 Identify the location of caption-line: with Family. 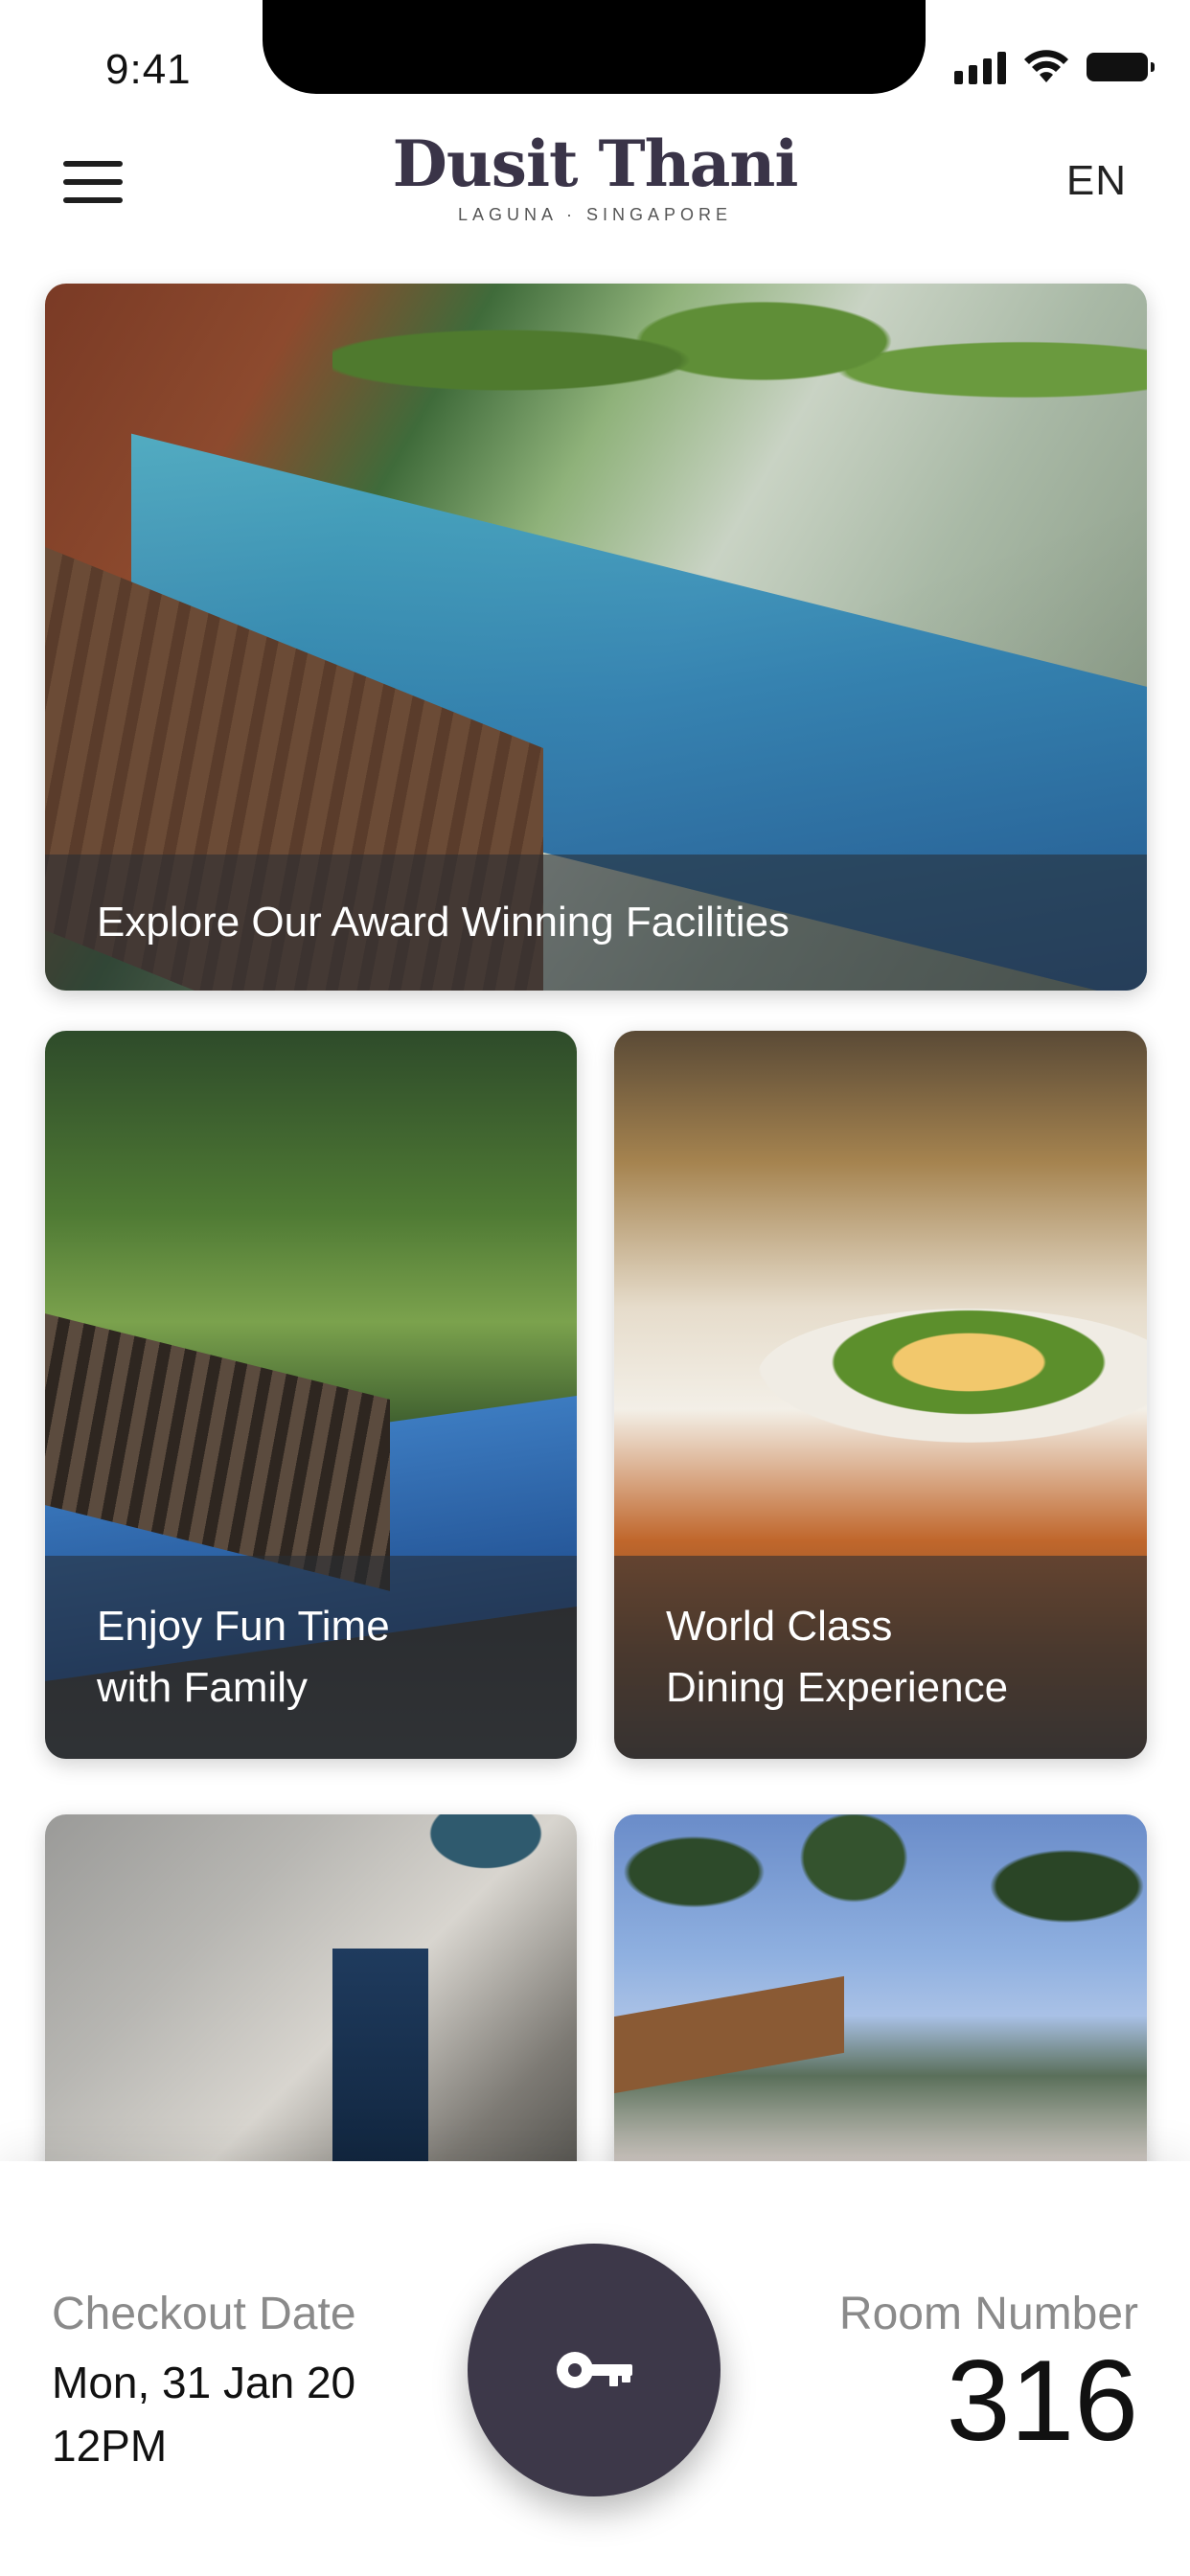
(203, 1687).